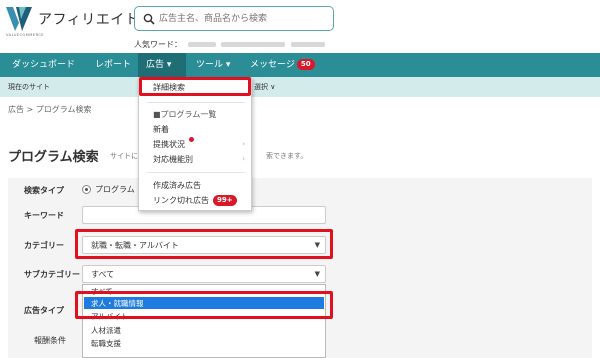 The height and width of the screenshot is (358, 600). I want to click on nav-ads: 広告 ▾, so click(162, 65).